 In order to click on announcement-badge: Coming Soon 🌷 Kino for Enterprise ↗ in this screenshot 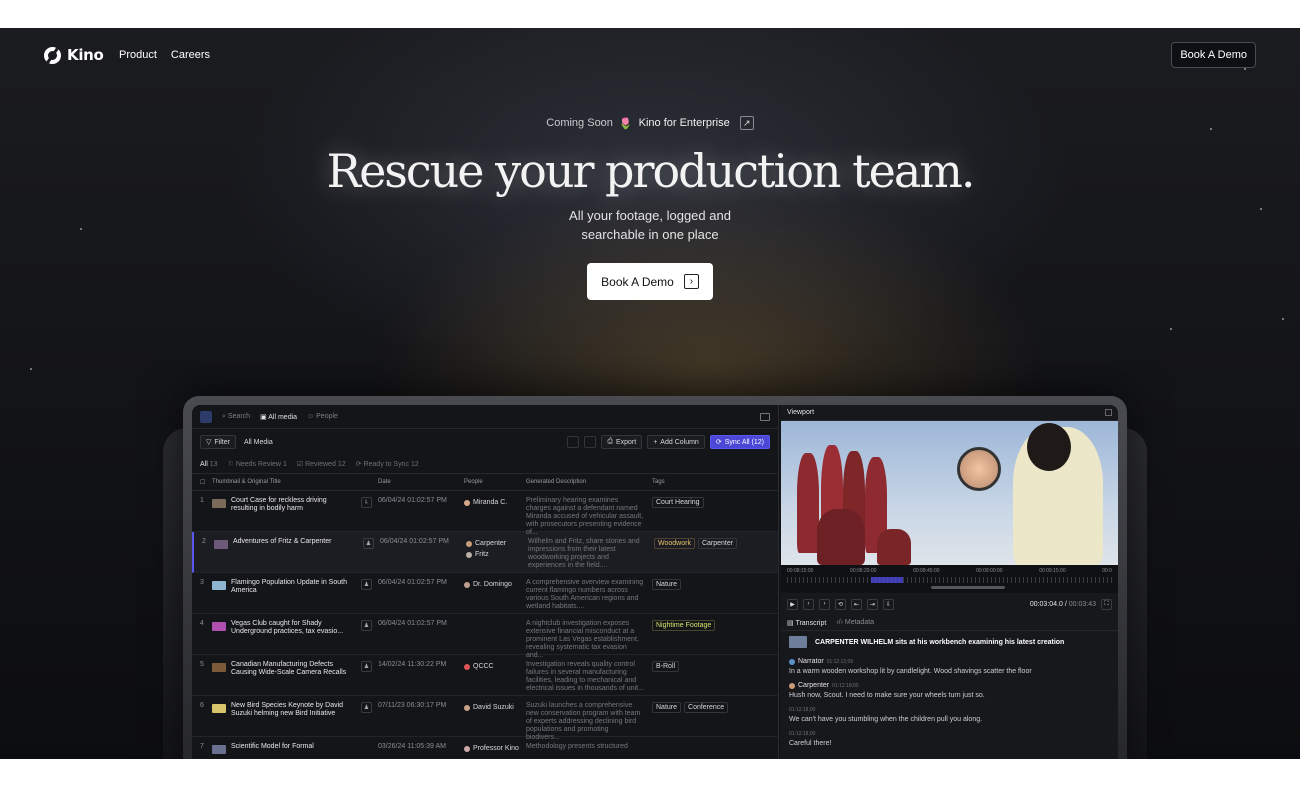, I will do `click(650, 123)`.